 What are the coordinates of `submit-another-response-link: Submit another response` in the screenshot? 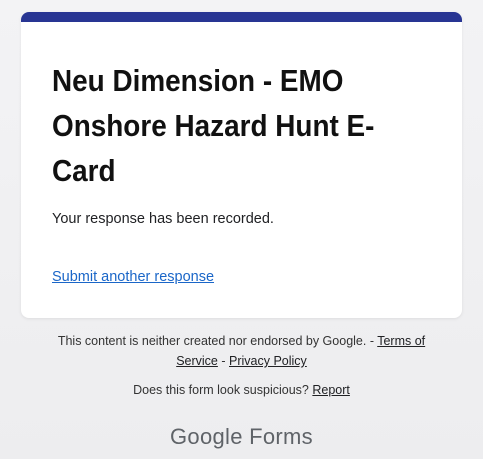 It's located at (133, 277).